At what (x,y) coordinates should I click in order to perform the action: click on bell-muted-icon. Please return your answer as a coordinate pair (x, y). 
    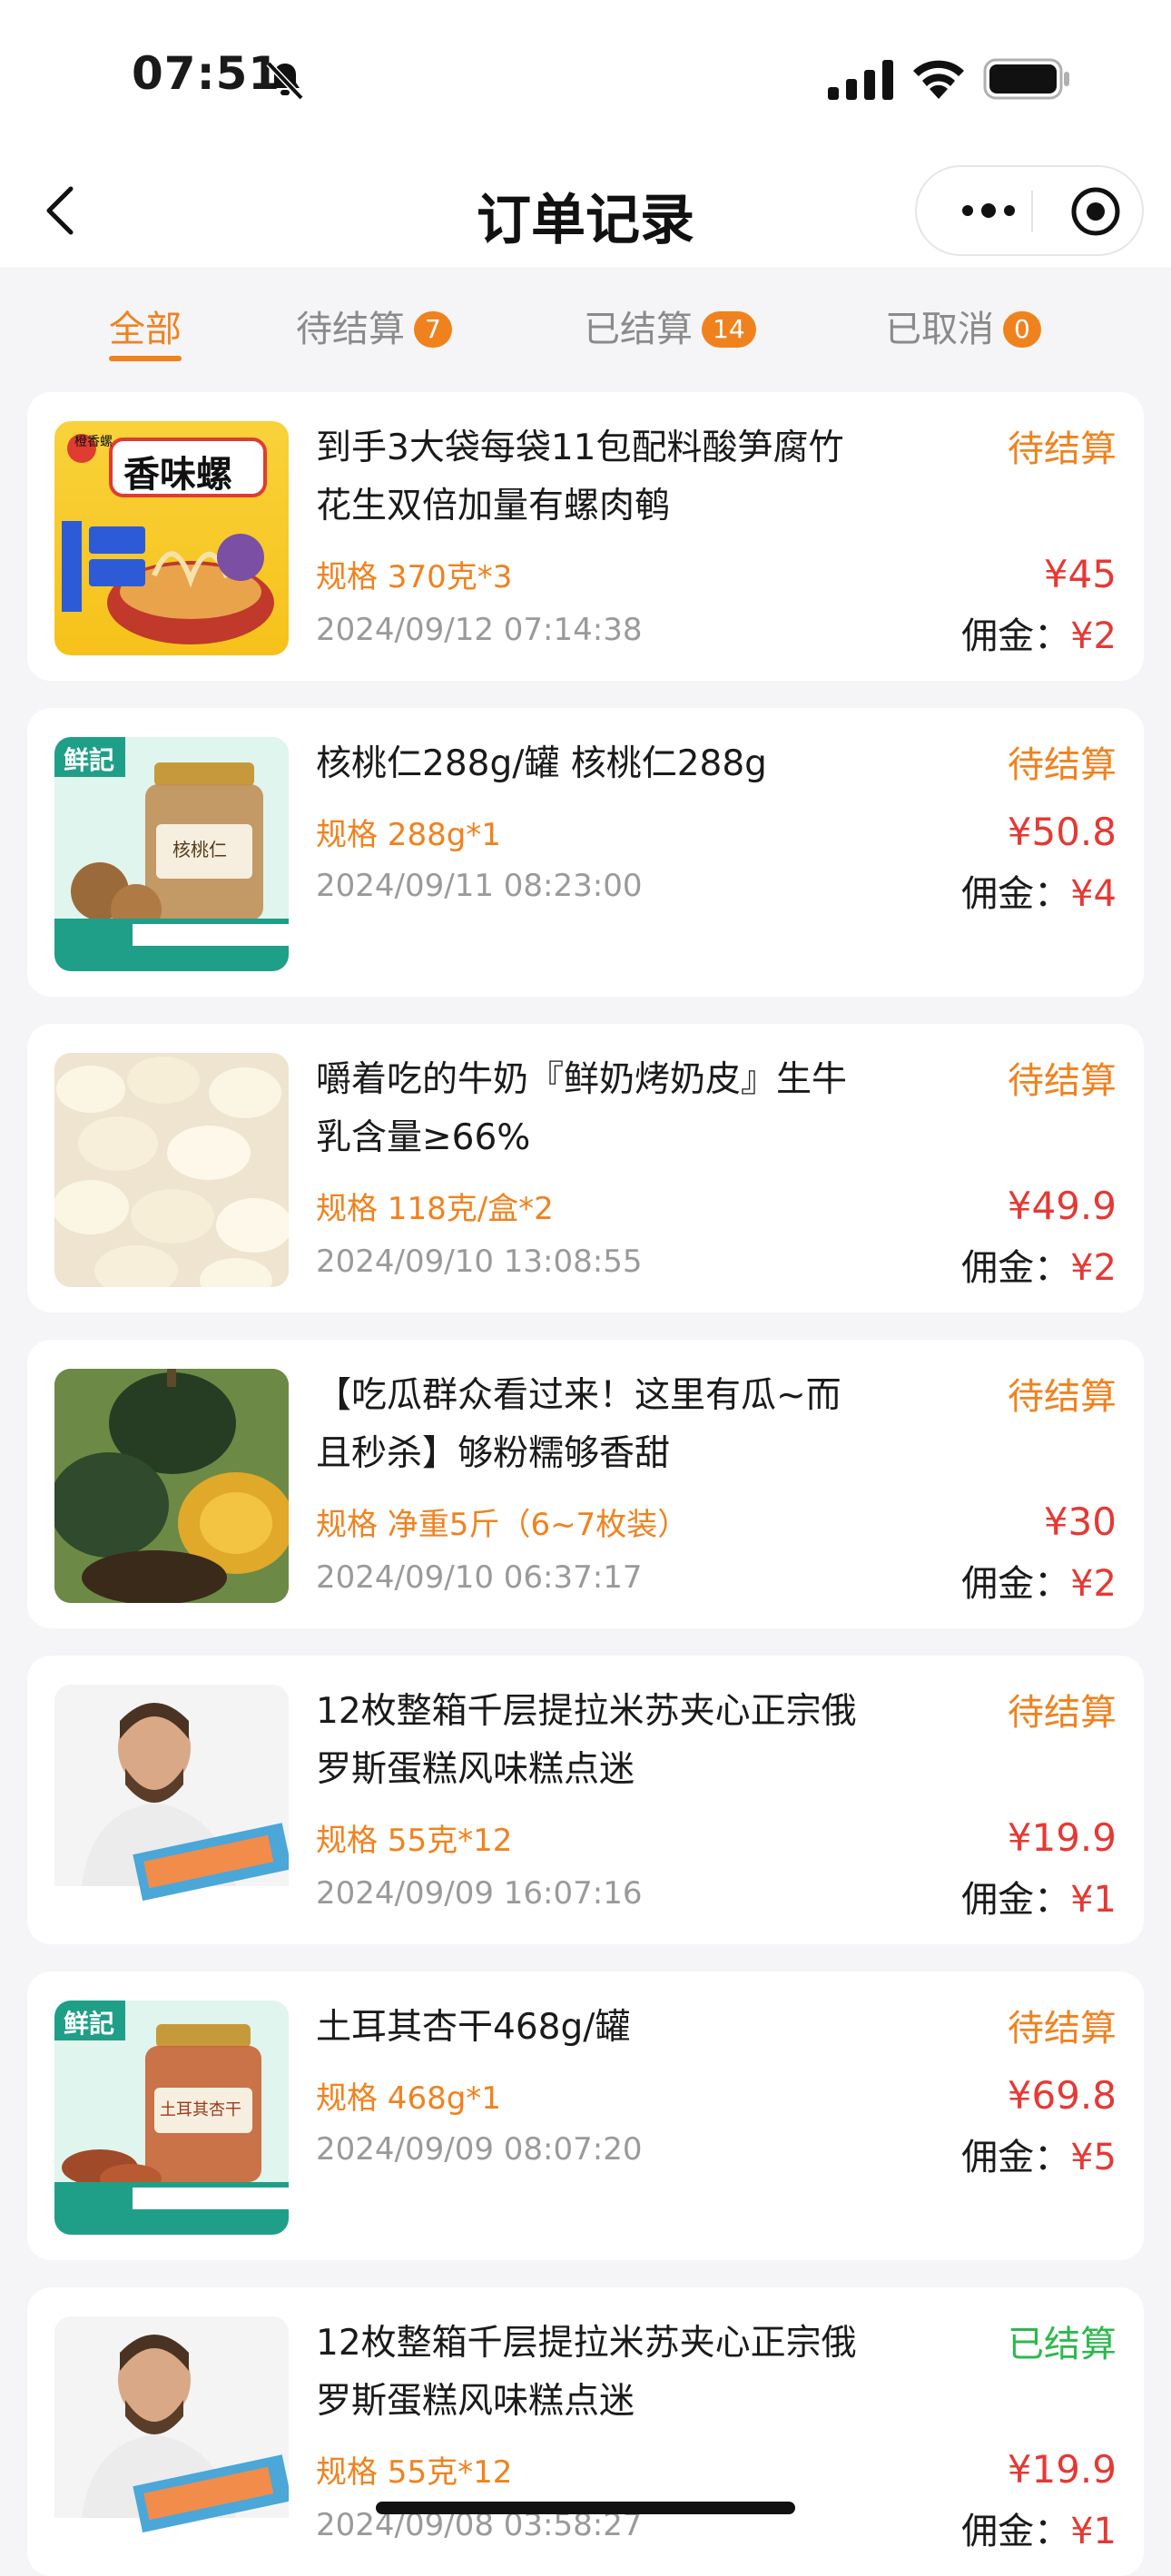
    Looking at the image, I should click on (285, 81).